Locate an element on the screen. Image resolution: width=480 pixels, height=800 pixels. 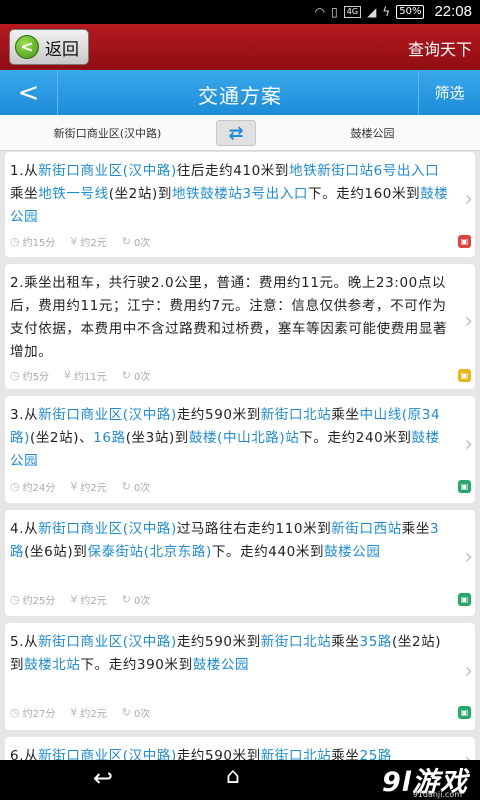
signal-icon: ◢ is located at coordinates (372, 11).